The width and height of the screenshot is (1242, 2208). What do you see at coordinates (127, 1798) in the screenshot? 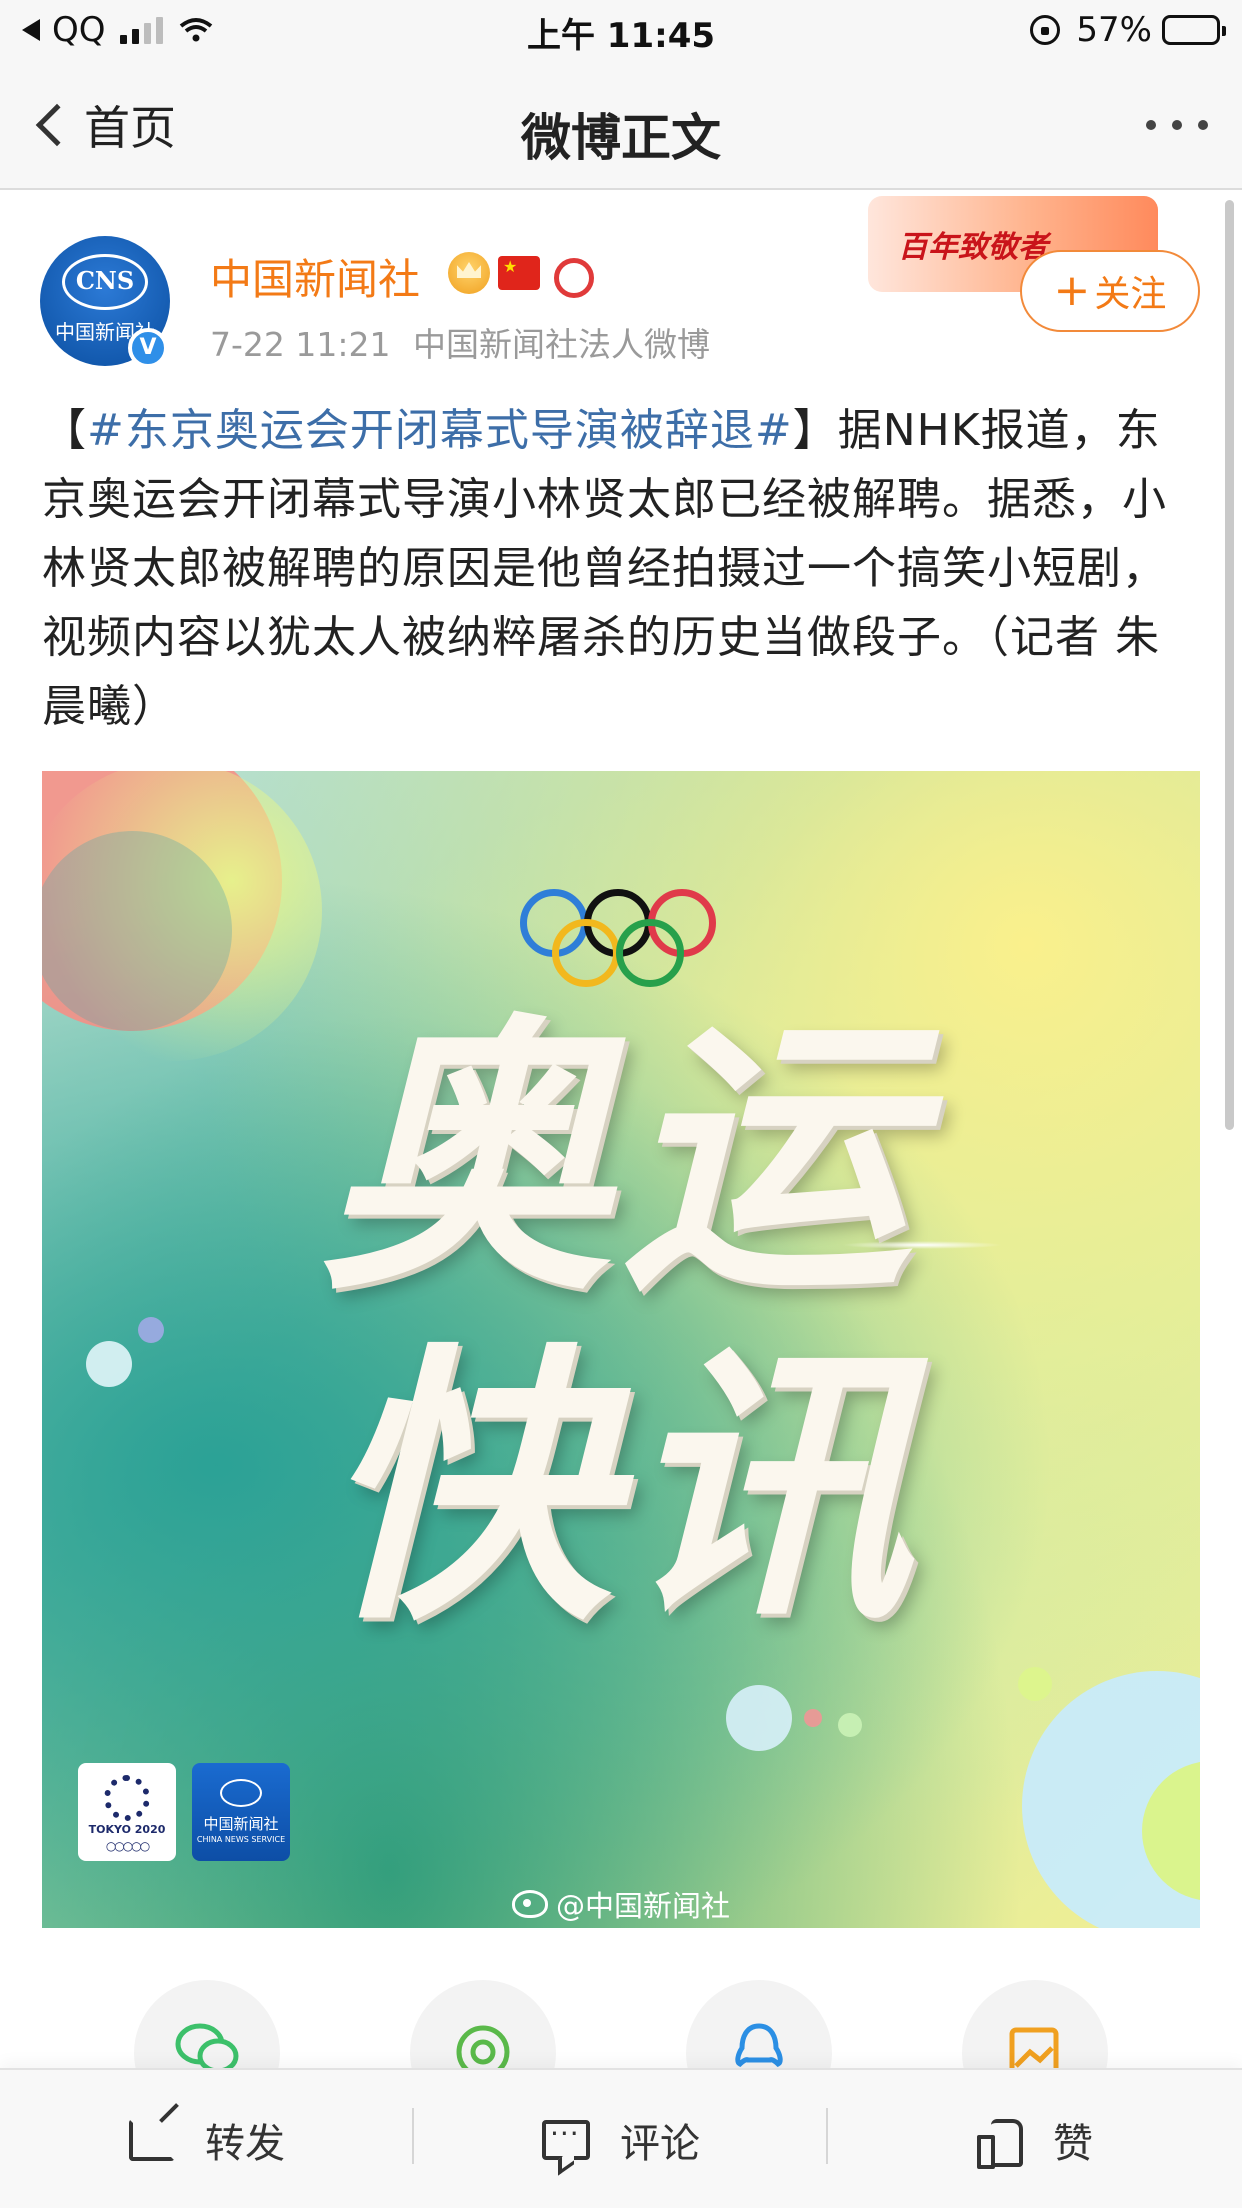
I see `tokyo-emblem-icon` at bounding box center [127, 1798].